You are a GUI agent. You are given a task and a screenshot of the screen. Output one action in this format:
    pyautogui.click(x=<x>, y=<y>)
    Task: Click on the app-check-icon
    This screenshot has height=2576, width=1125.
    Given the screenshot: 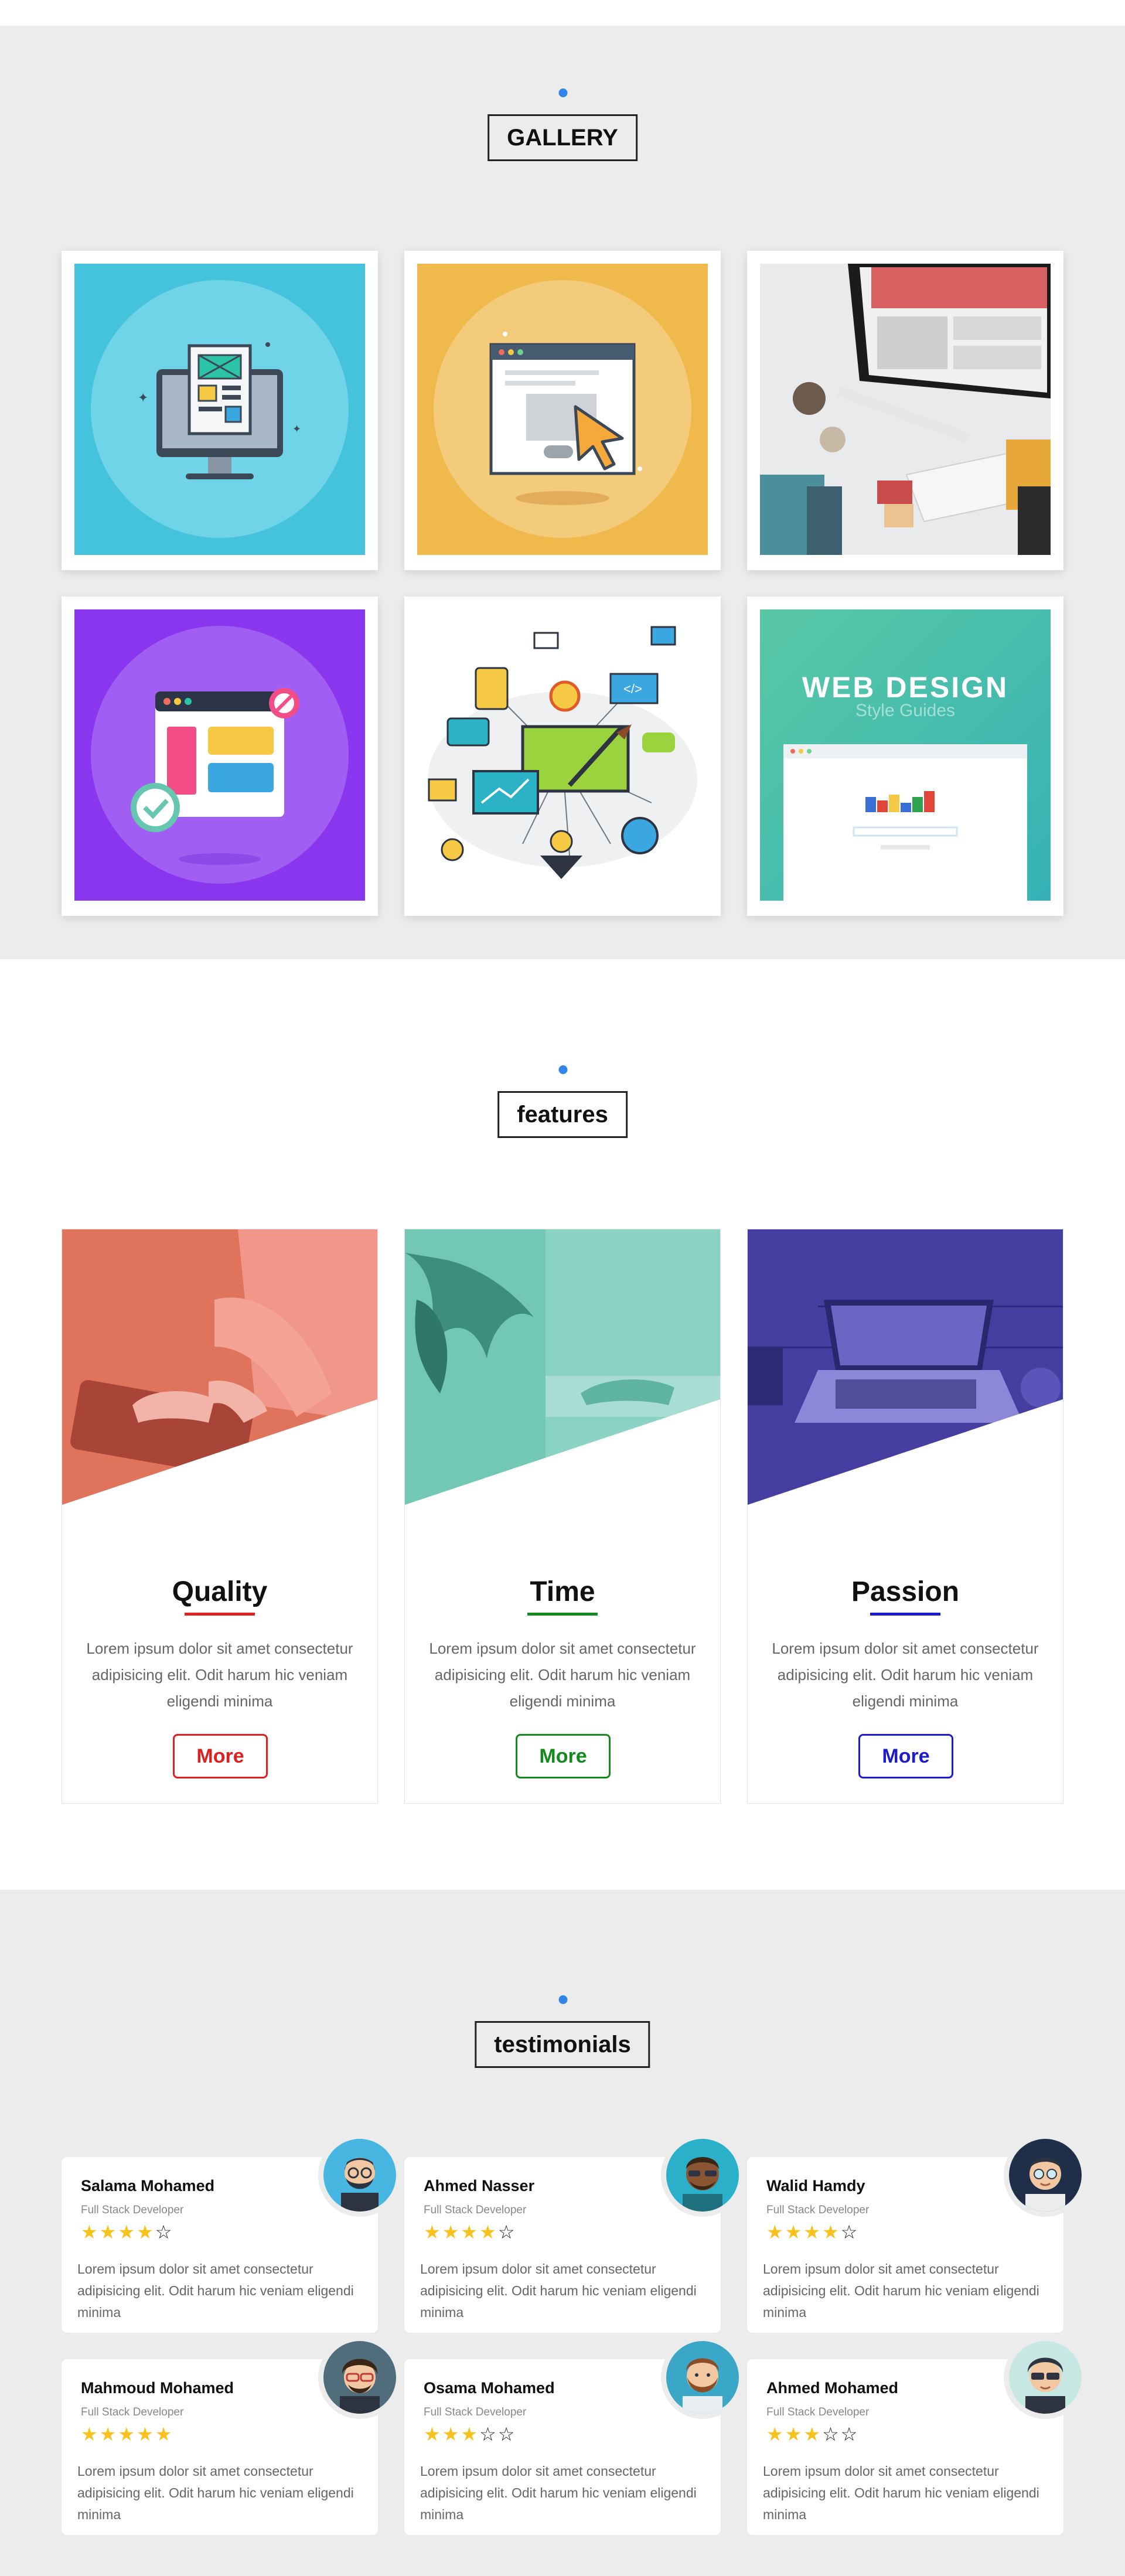 What is the action you would take?
    pyautogui.click(x=219, y=755)
    